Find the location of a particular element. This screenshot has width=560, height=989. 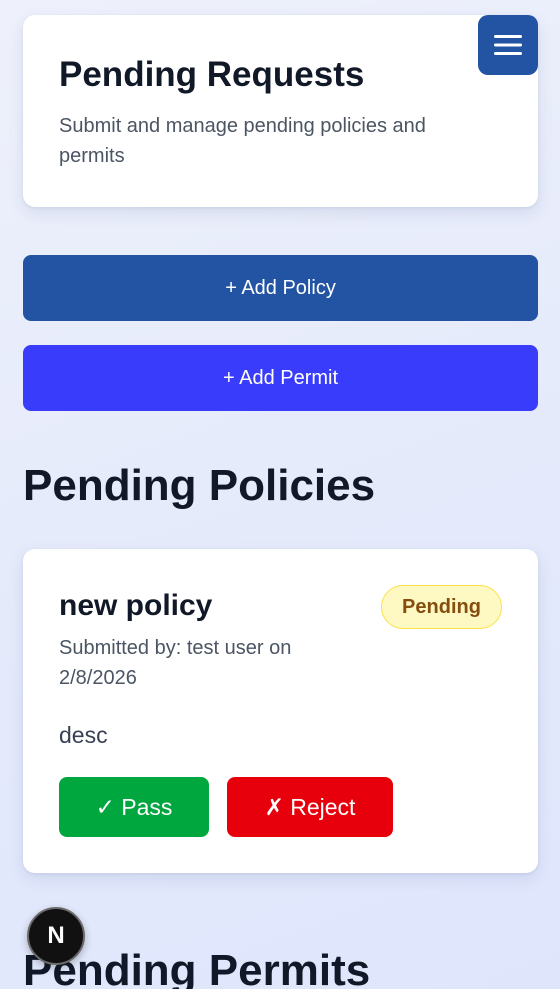

page-title: Pending Requests is located at coordinates (212, 74).